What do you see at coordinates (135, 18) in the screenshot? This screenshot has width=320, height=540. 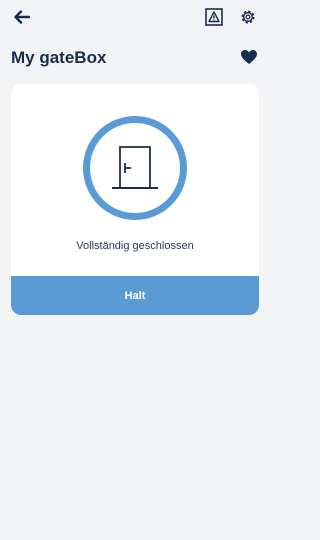 I see `top-app-bar` at bounding box center [135, 18].